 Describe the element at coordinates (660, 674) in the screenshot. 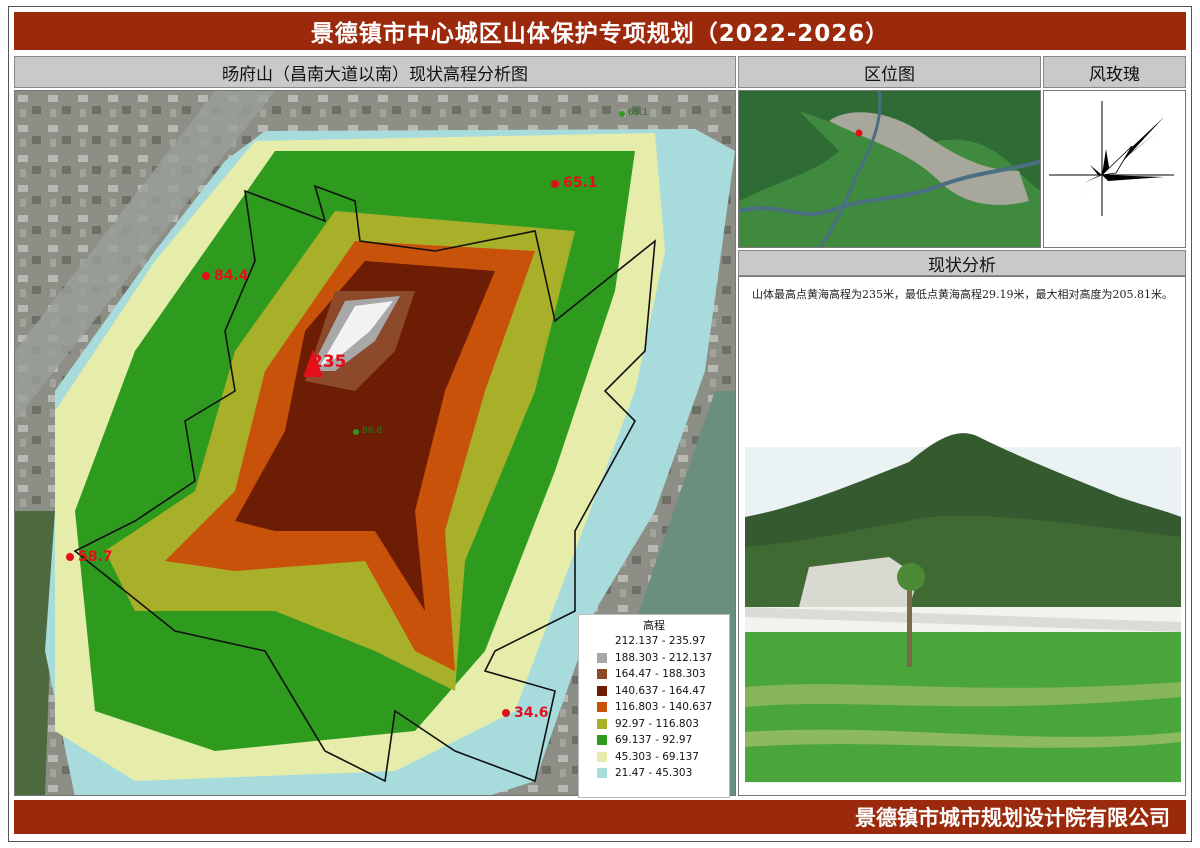

I see `legend-label: 164.47 - 188.303` at that location.